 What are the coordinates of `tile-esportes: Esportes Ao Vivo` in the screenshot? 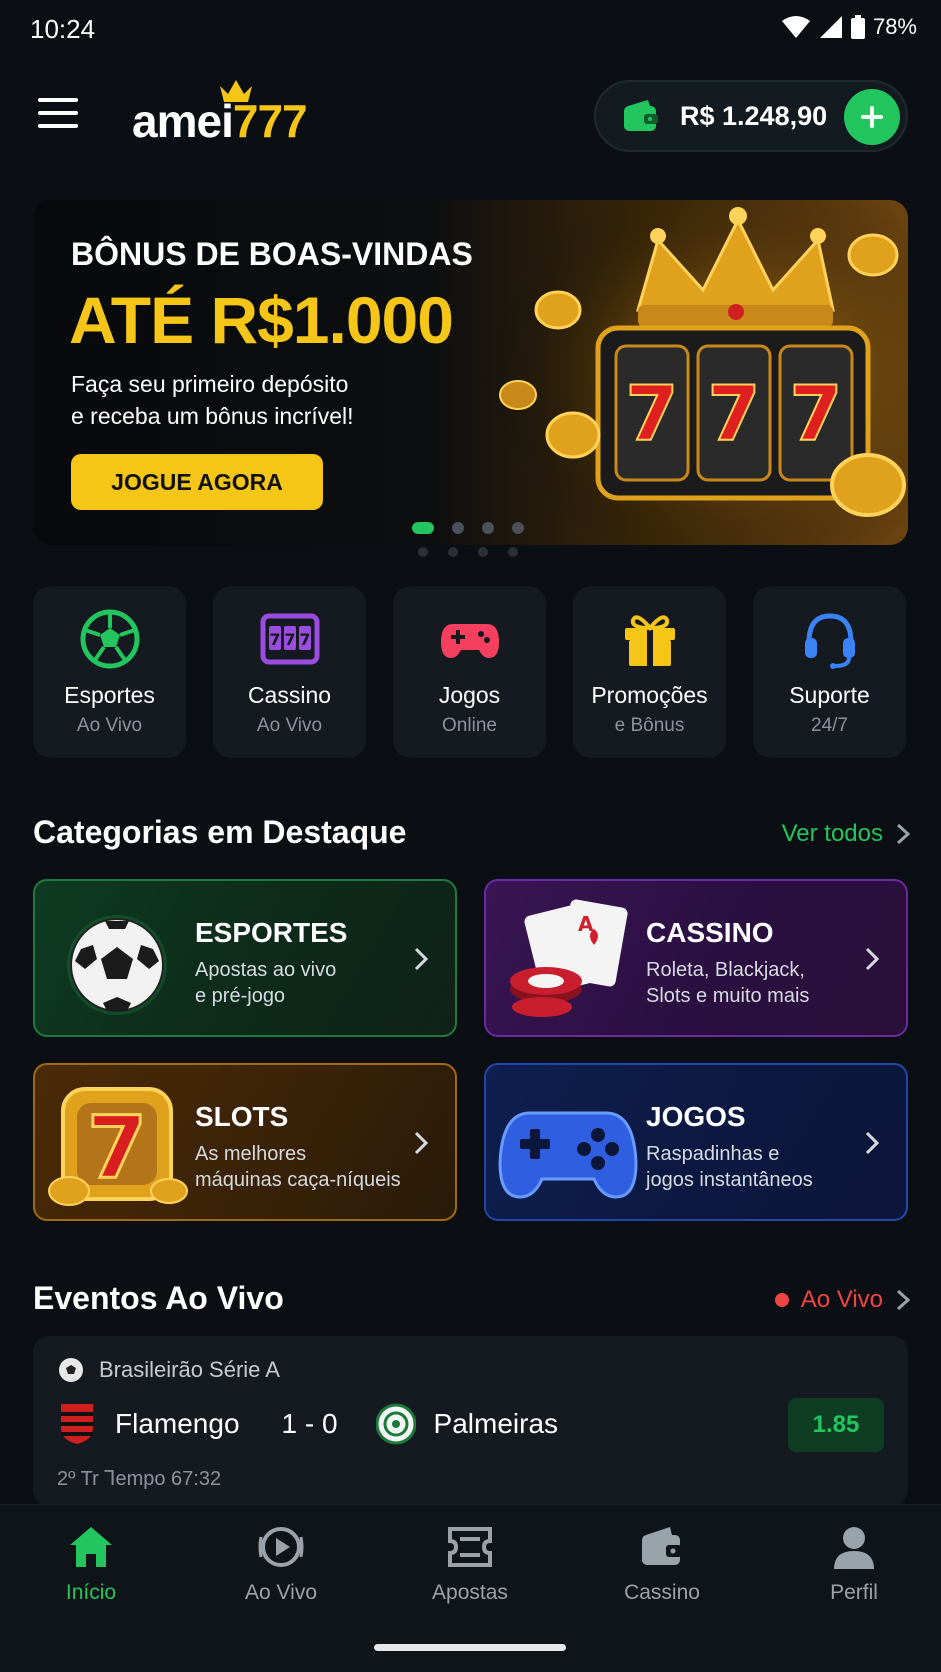 It's located at (109, 672).